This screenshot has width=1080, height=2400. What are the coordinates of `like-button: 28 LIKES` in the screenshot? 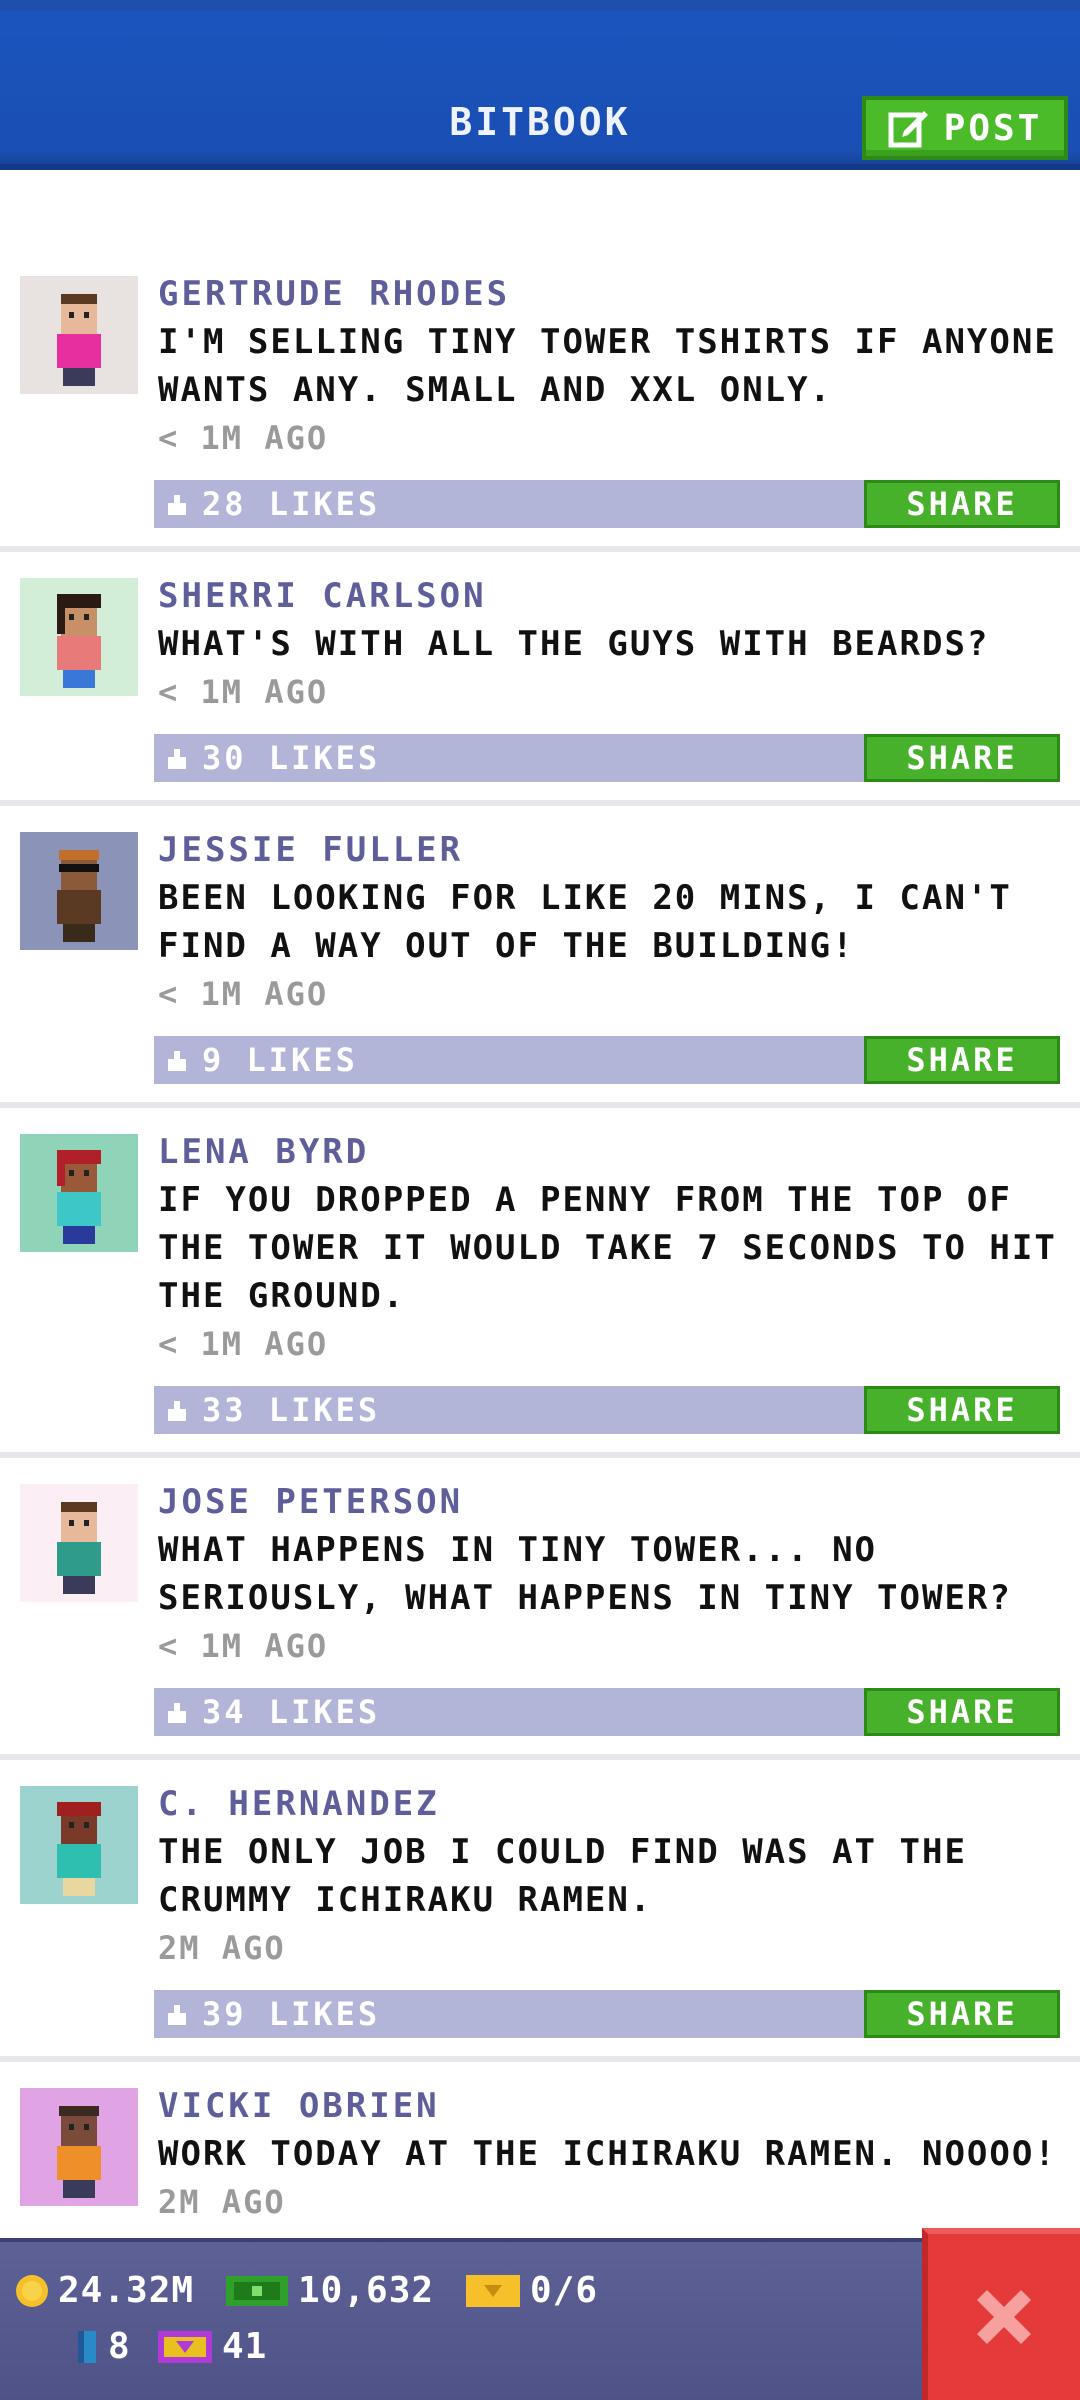 It's located at (267, 504).